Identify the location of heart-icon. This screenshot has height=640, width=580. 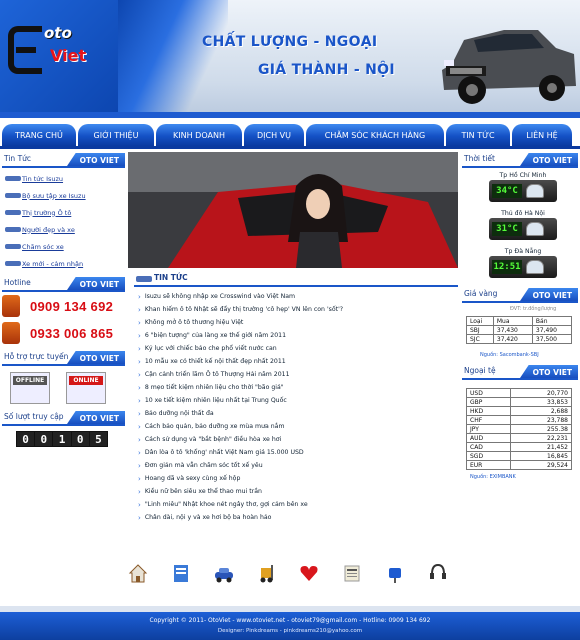
(309, 573).